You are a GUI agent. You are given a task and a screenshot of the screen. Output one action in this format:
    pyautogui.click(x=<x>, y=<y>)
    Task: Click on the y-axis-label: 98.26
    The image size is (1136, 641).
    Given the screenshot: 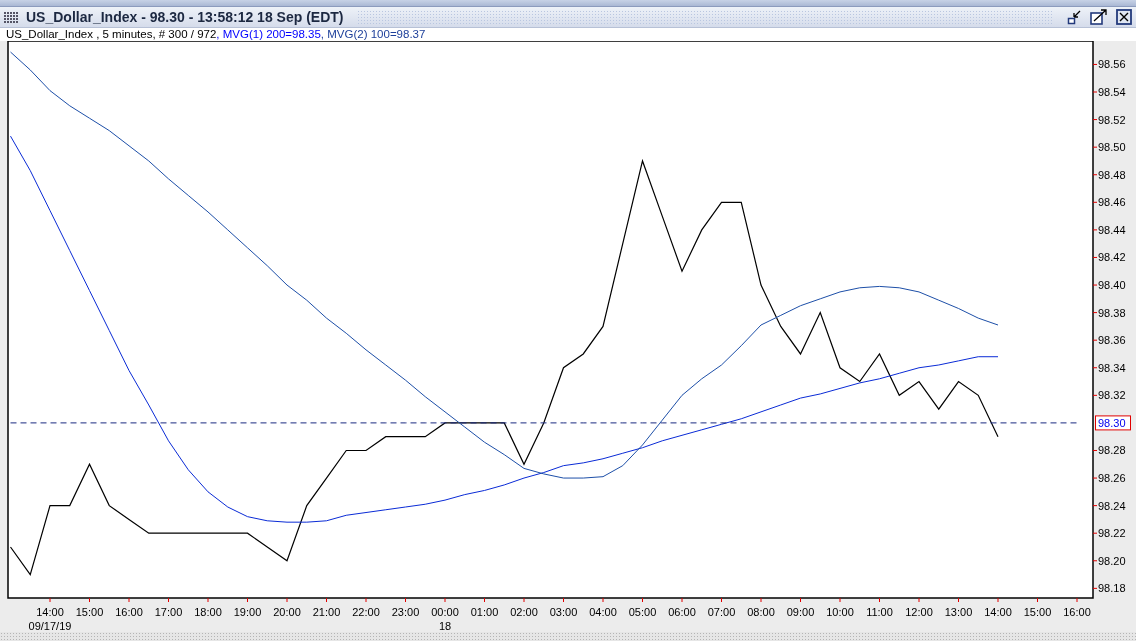 What is the action you would take?
    pyautogui.click(x=1112, y=478)
    